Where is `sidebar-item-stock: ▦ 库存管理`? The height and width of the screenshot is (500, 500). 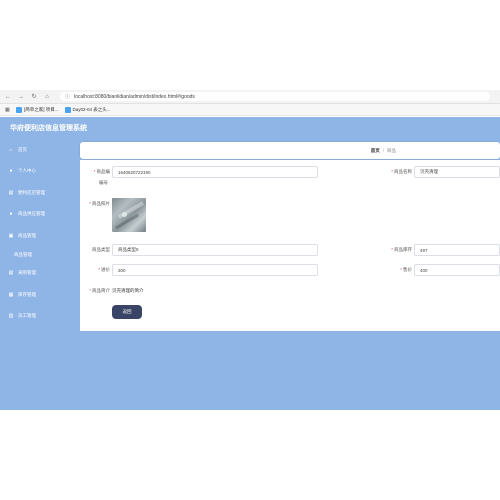 sidebar-item-stock: ▦ 库存管理 is located at coordinates (36, 295).